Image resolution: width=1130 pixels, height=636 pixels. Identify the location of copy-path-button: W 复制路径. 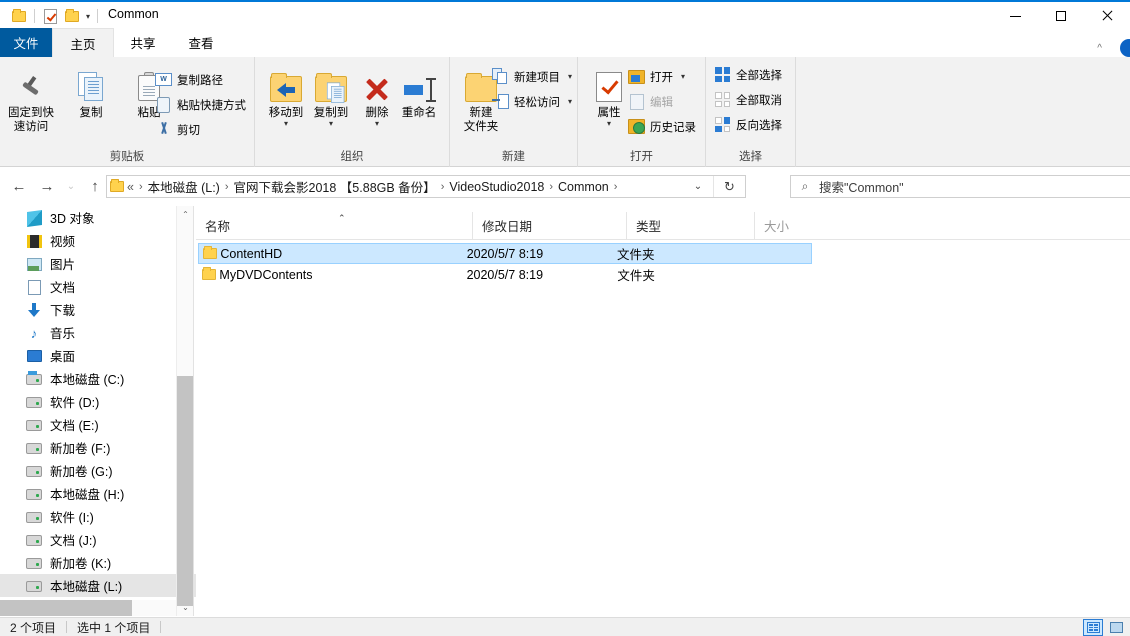
(189, 79).